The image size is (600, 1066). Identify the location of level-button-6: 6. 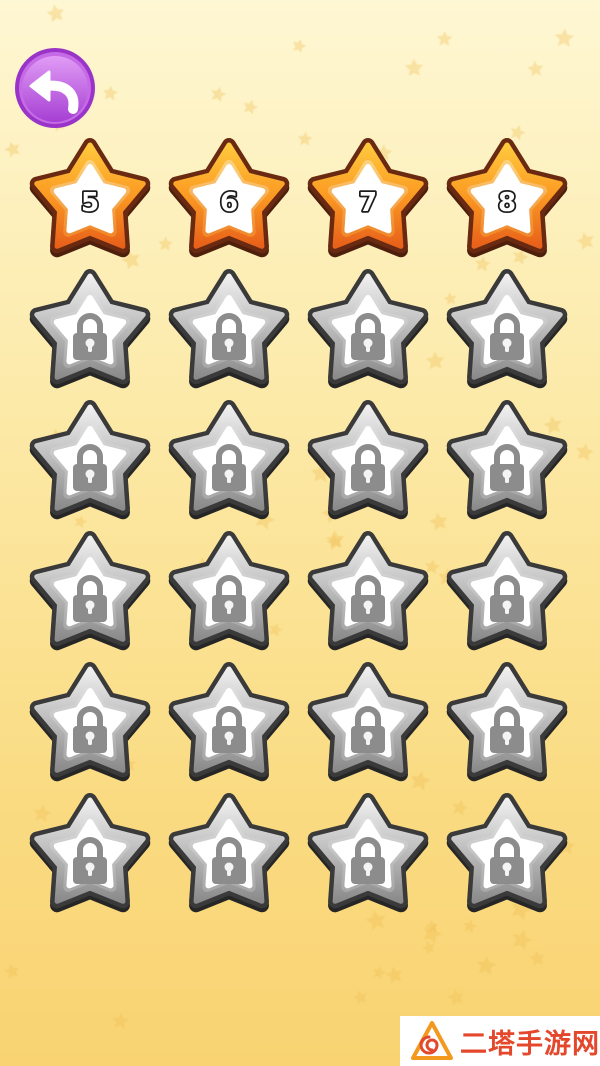
(229, 199).